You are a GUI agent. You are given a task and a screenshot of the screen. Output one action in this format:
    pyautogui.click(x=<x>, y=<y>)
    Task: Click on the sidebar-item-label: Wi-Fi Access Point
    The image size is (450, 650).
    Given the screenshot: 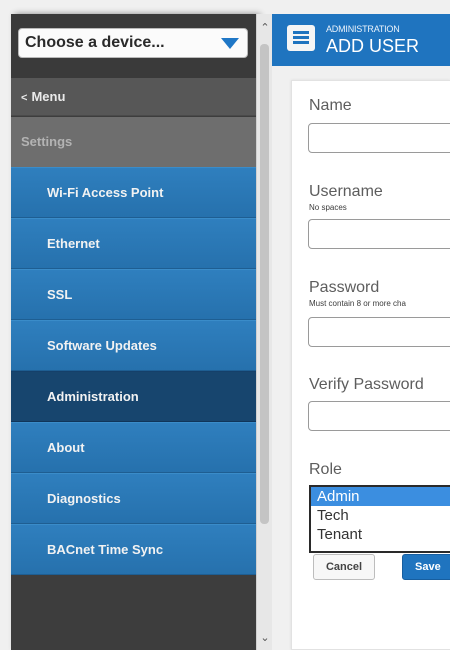 What is the action you would take?
    pyautogui.click(x=105, y=192)
    